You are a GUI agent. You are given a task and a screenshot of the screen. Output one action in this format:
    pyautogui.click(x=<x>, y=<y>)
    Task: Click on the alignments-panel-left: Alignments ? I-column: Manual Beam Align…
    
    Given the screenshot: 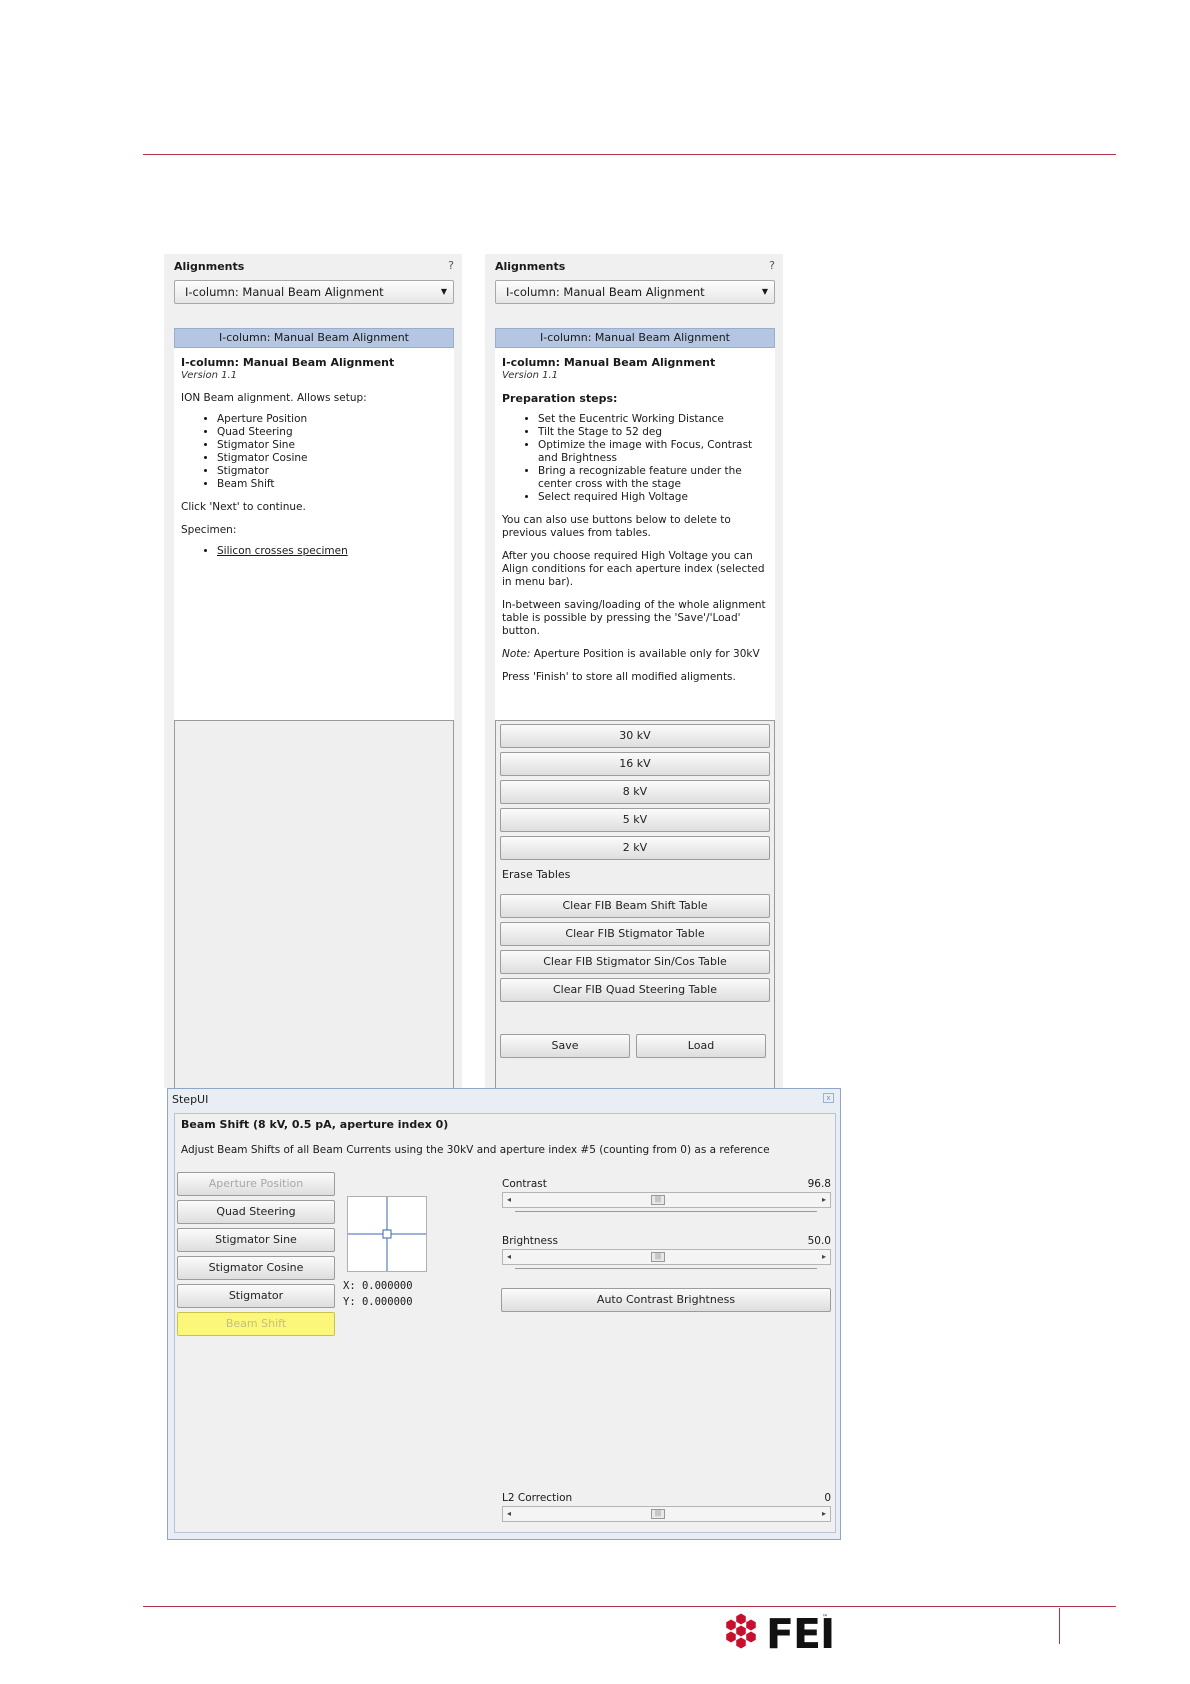 What is the action you would take?
    pyautogui.click(x=313, y=671)
    